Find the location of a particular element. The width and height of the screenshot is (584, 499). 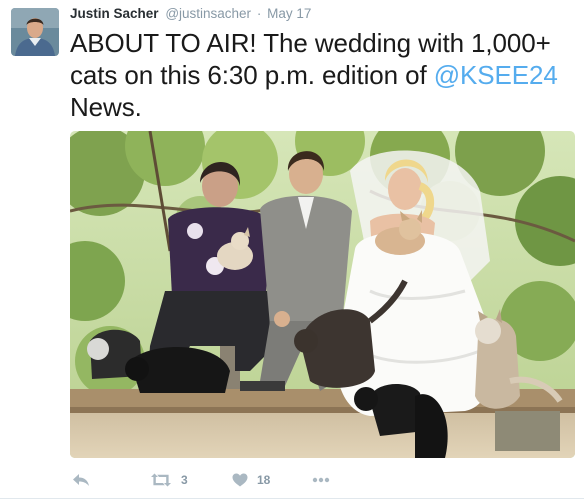

reply-icon is located at coordinates (81, 480).